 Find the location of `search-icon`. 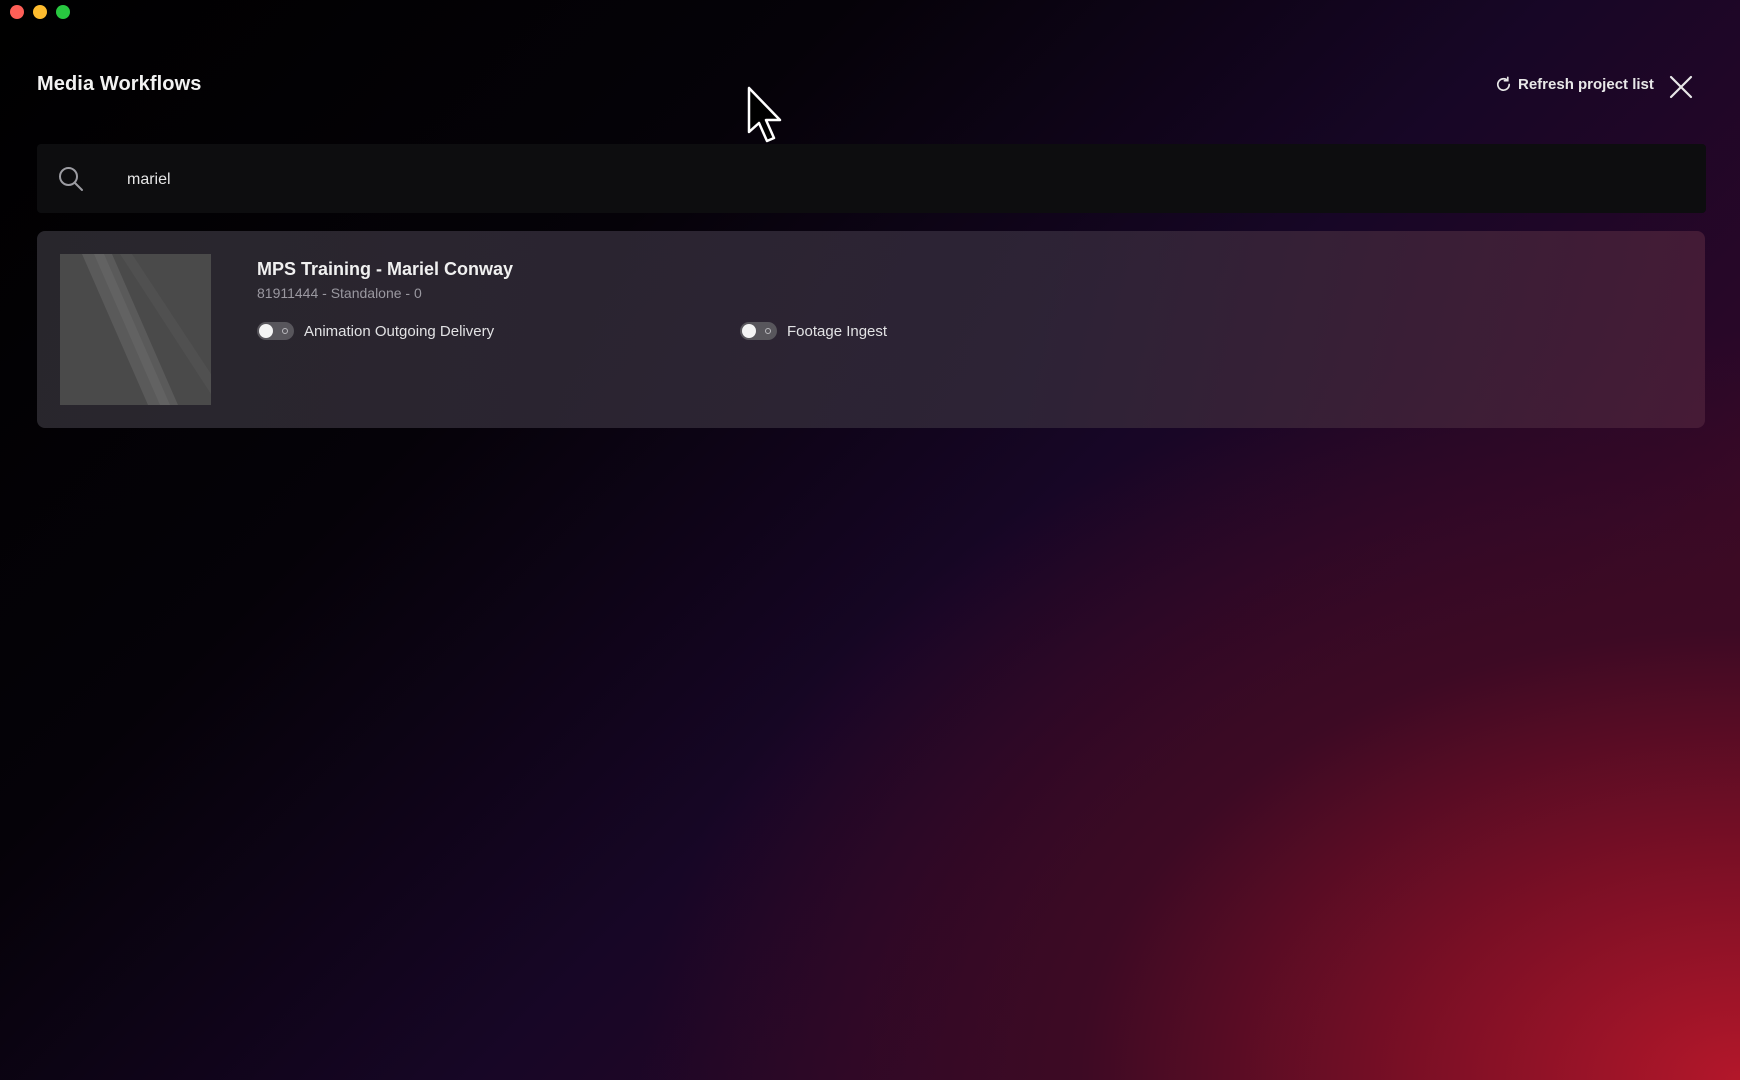

search-icon is located at coordinates (71, 179).